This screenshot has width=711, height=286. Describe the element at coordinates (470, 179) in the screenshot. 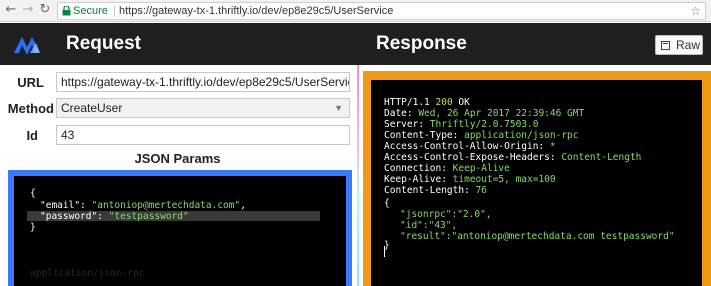

I see `response-header-row: Keep-Alive: timeout=5, max=100` at that location.